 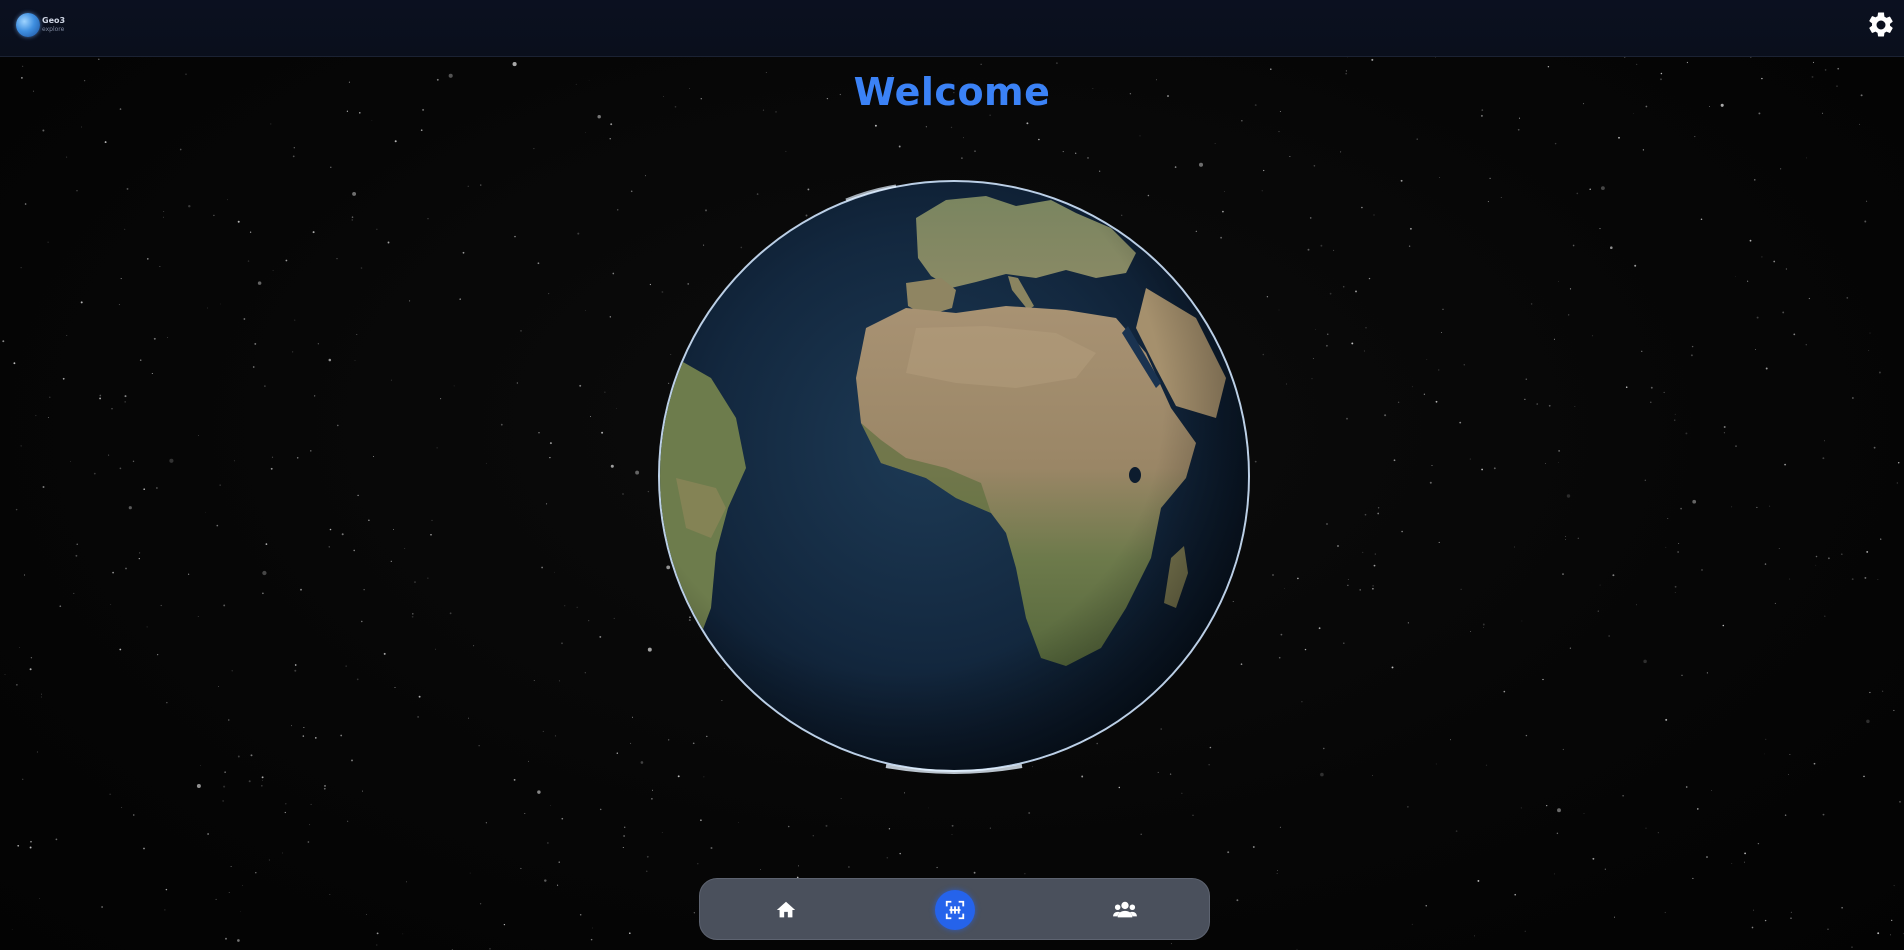 What do you see at coordinates (54, 20) in the screenshot?
I see `logo-line-1: Geo3` at bounding box center [54, 20].